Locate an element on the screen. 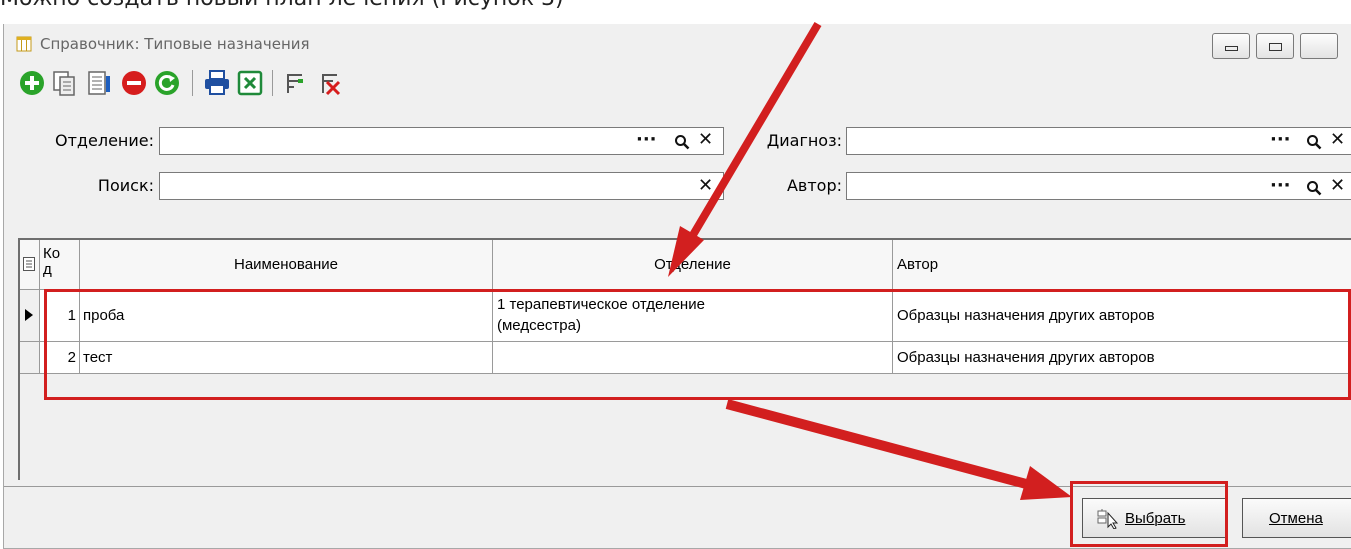 This screenshot has height=549, width=1351. current-row-arrow-icon is located at coordinates (29, 315).